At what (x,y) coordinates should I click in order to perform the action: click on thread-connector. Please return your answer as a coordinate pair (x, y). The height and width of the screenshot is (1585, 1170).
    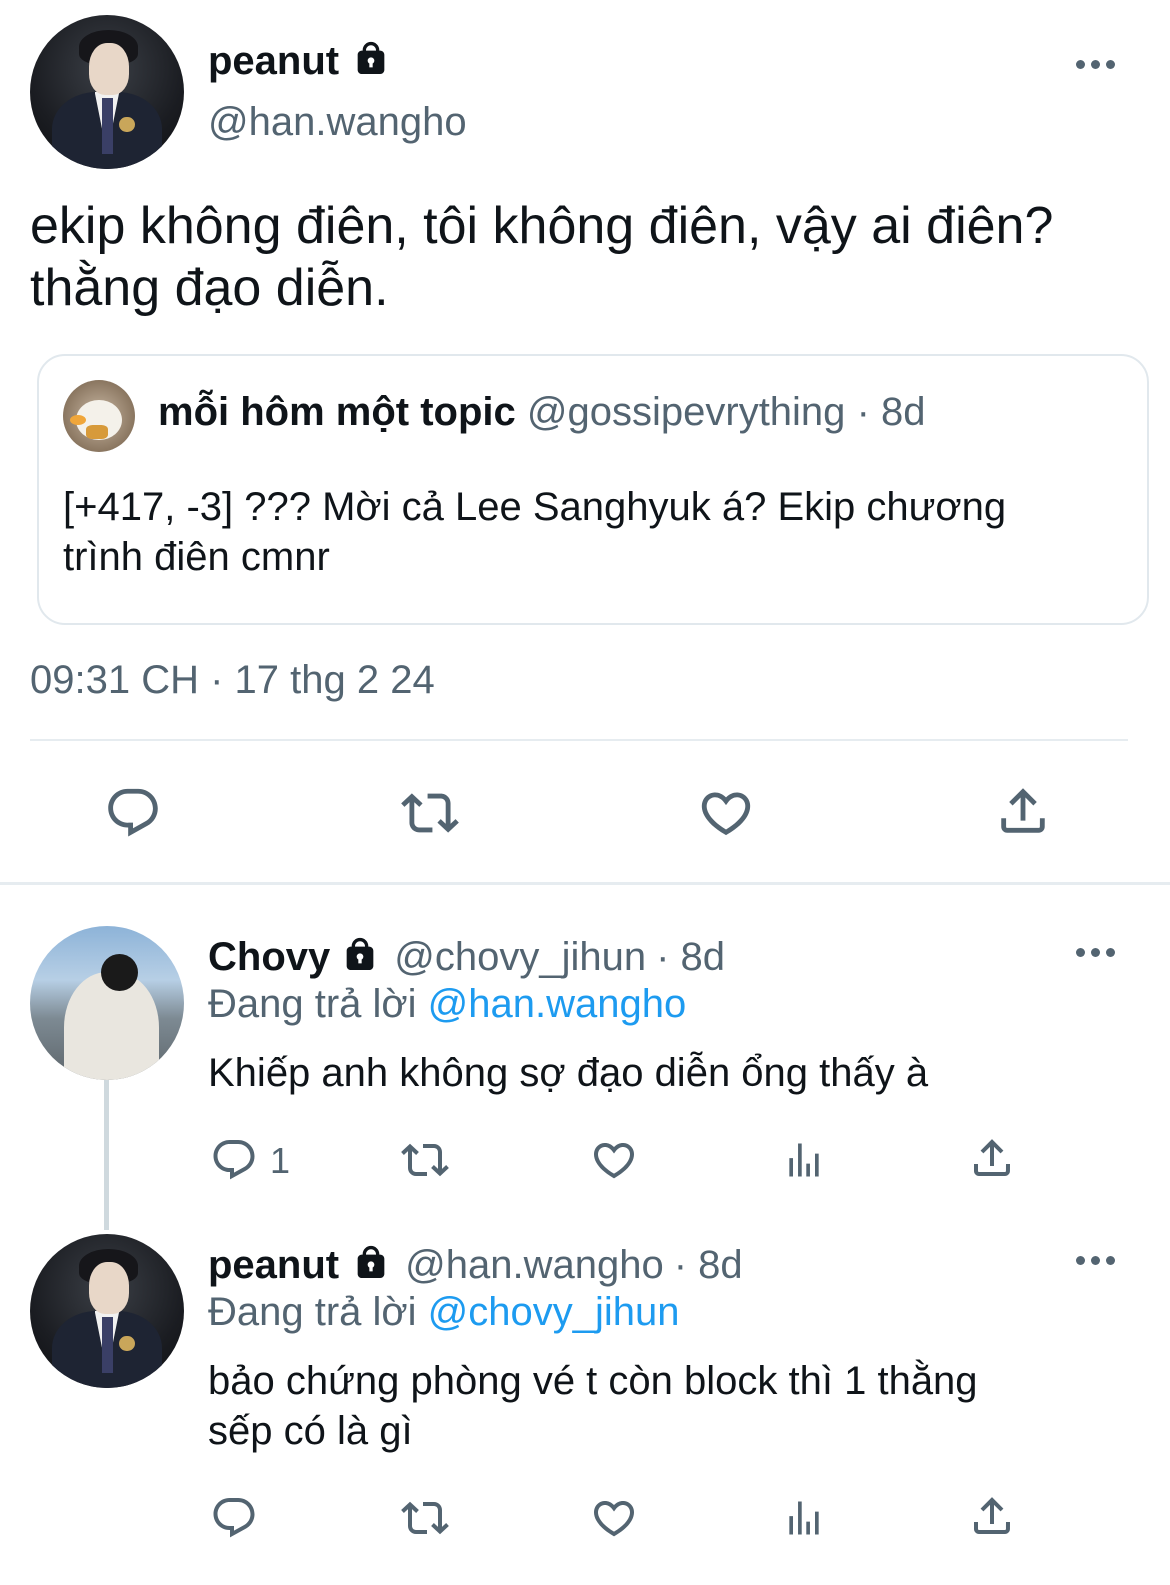
    Looking at the image, I should click on (106, 1155).